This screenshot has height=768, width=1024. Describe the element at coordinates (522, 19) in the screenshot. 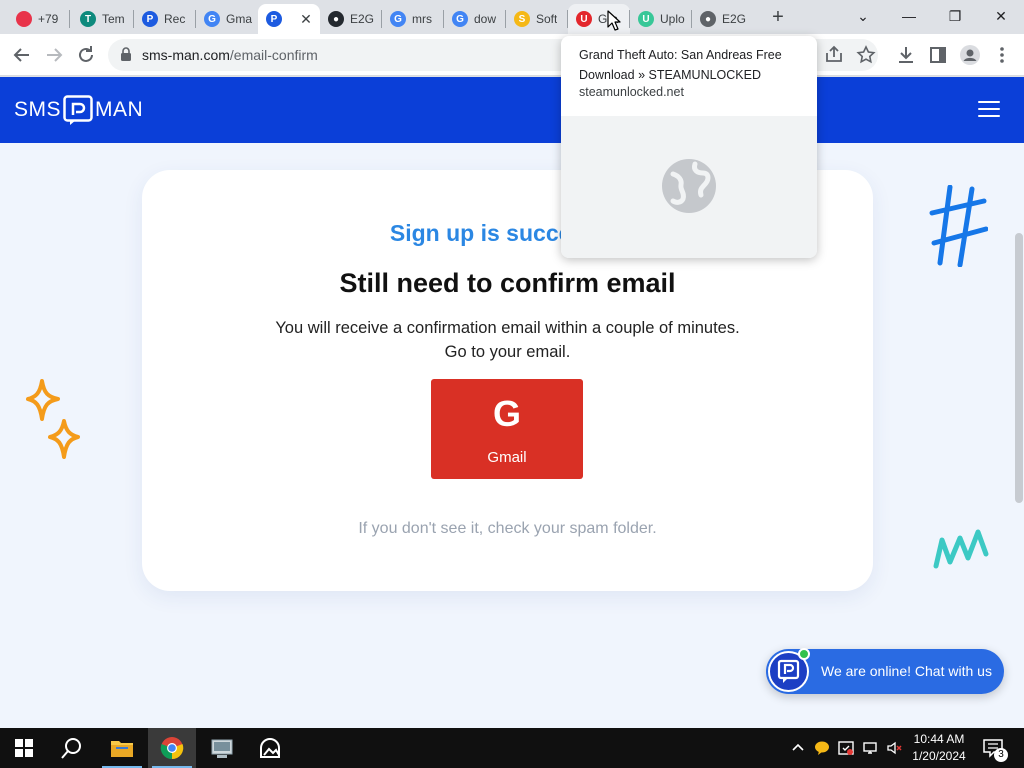

I see `softonic-icon: S` at that location.